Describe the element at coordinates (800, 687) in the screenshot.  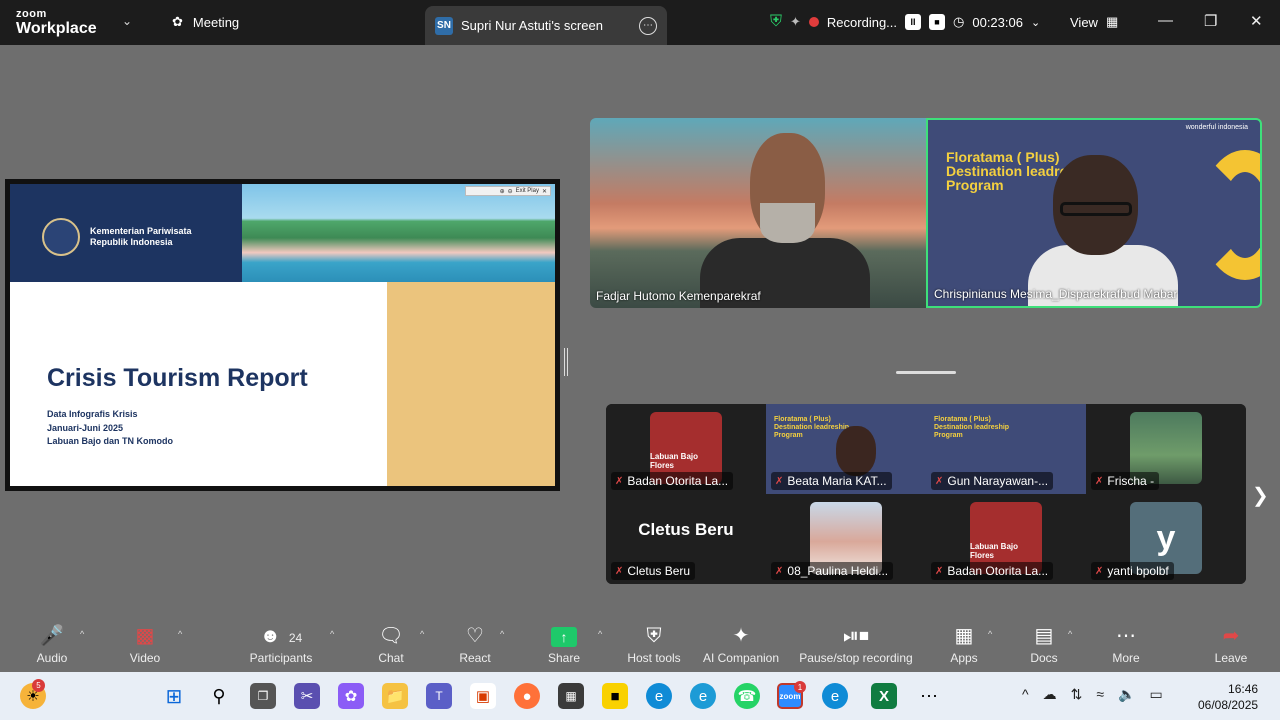
I see `zoom-notification-badge: 1` at that location.